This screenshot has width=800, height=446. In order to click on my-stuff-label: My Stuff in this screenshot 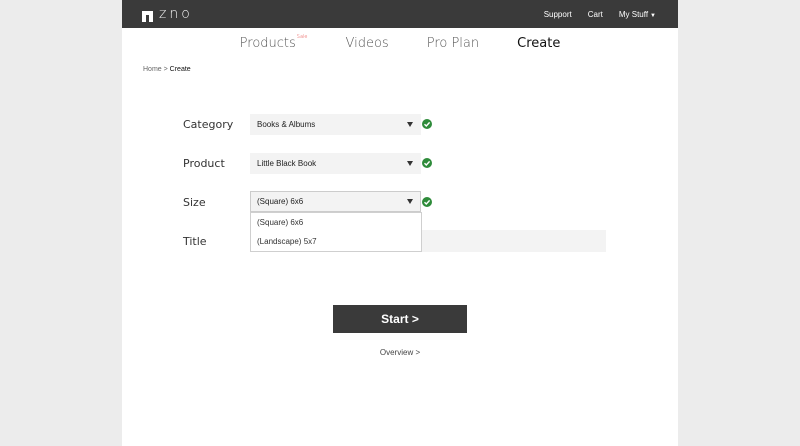, I will do `click(633, 14)`.